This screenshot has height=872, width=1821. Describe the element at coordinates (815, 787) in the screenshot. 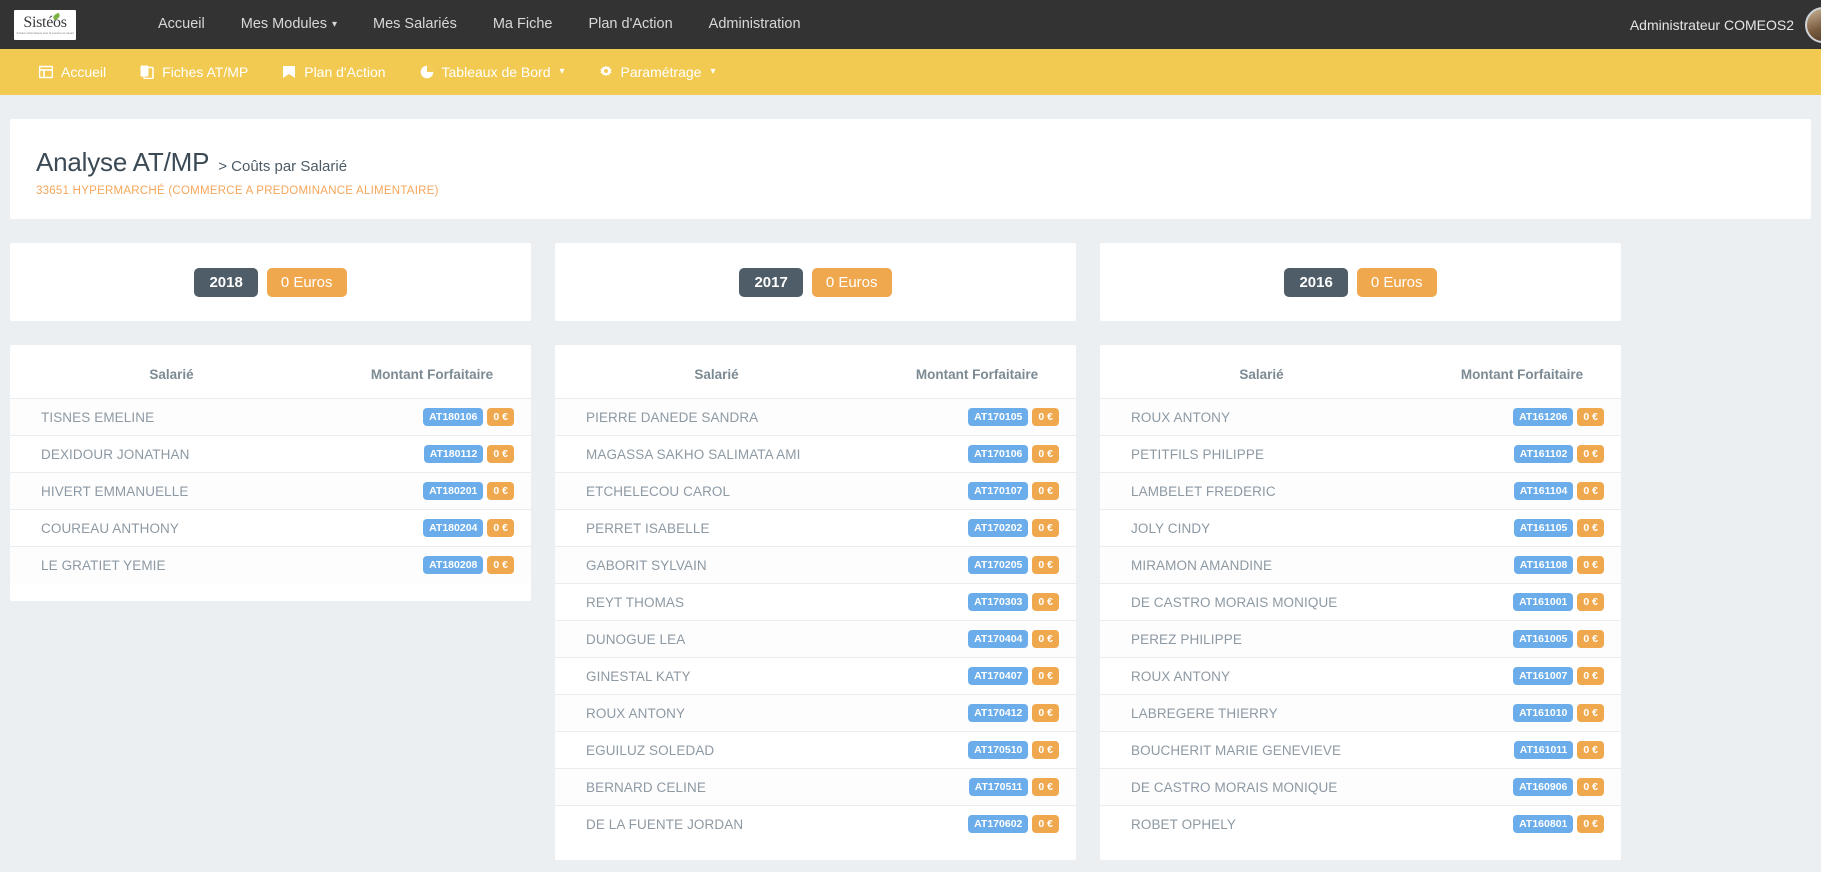

I see `table-row: BERNARD CELINE AT170511 0 €` at that location.